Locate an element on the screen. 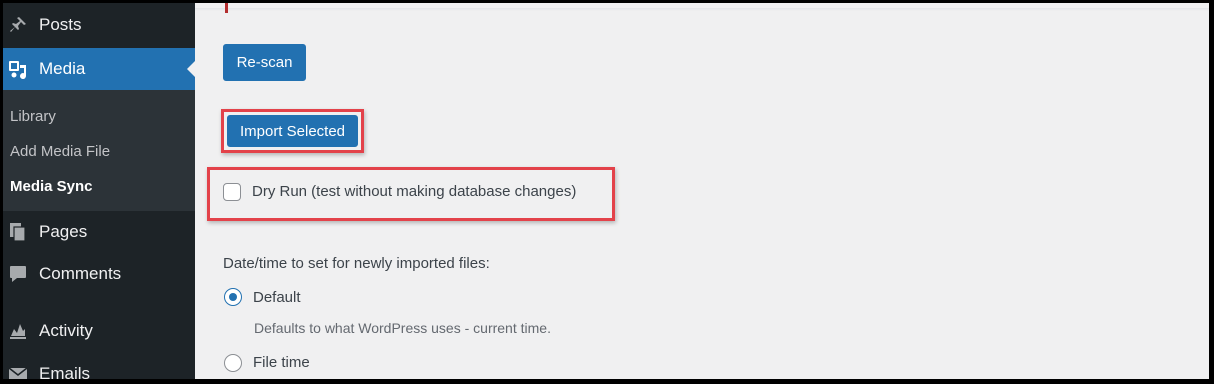 This screenshot has height=384, width=1214. sidebar-item-label: Posts is located at coordinates (60, 24).